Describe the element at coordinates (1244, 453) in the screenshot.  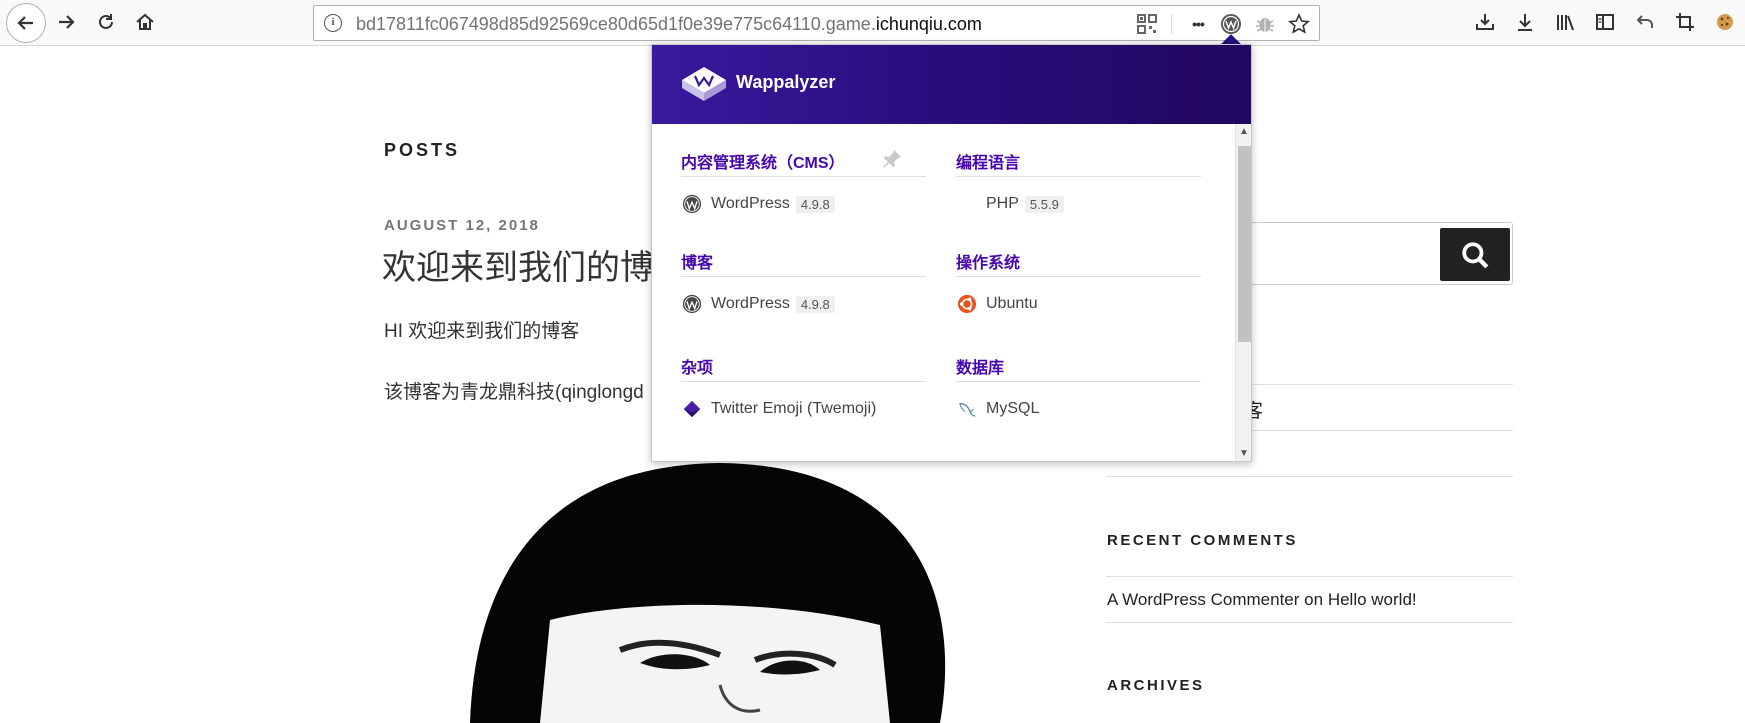
I see `scroll-down-arrow-icon: ▼` at that location.